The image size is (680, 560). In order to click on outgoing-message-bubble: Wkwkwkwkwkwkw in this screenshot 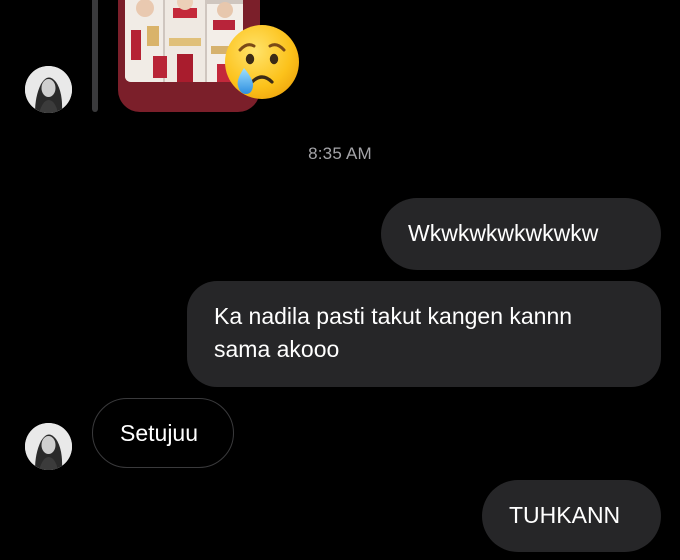, I will do `click(521, 234)`.